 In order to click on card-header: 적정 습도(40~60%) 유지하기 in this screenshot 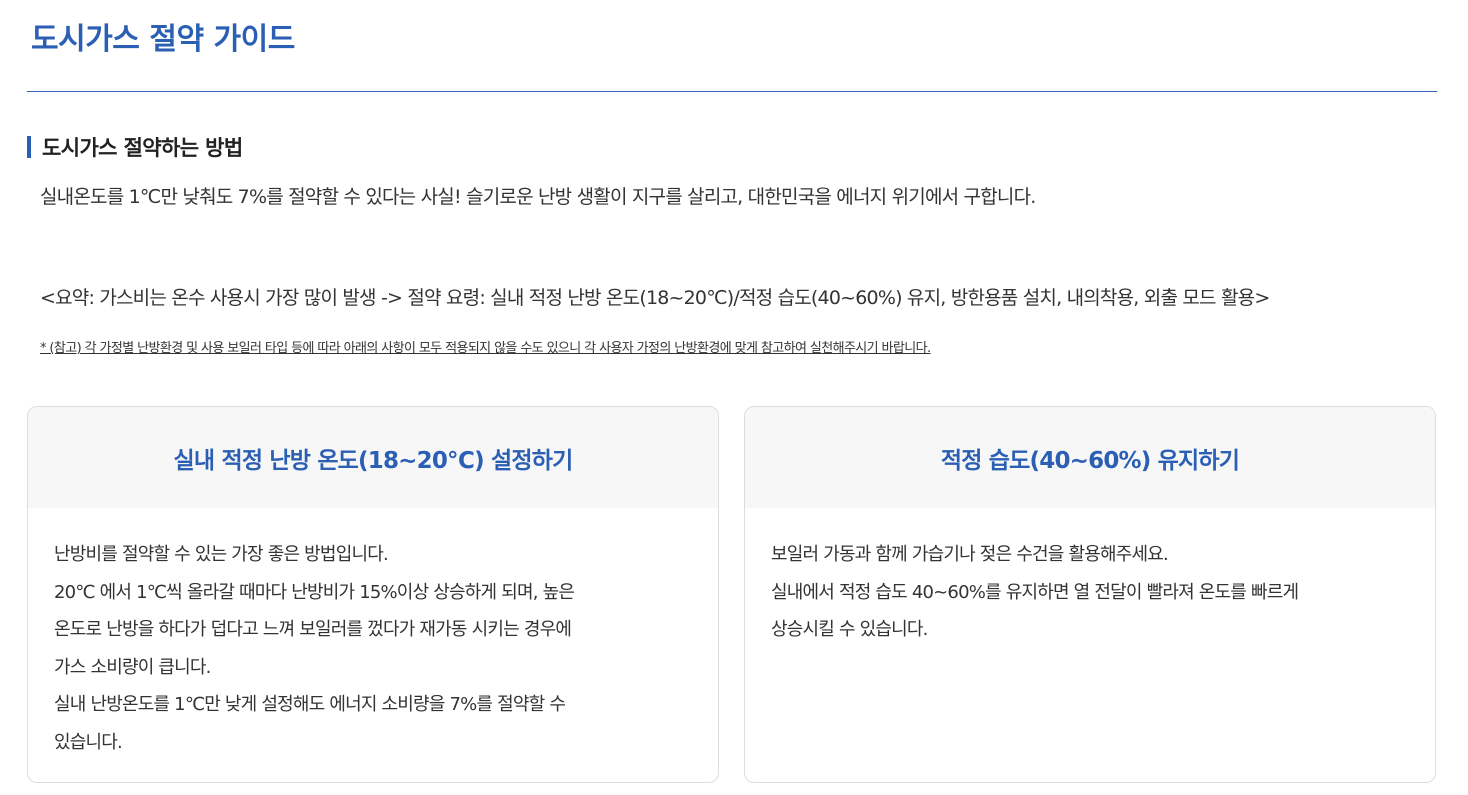, I will do `click(1090, 457)`.